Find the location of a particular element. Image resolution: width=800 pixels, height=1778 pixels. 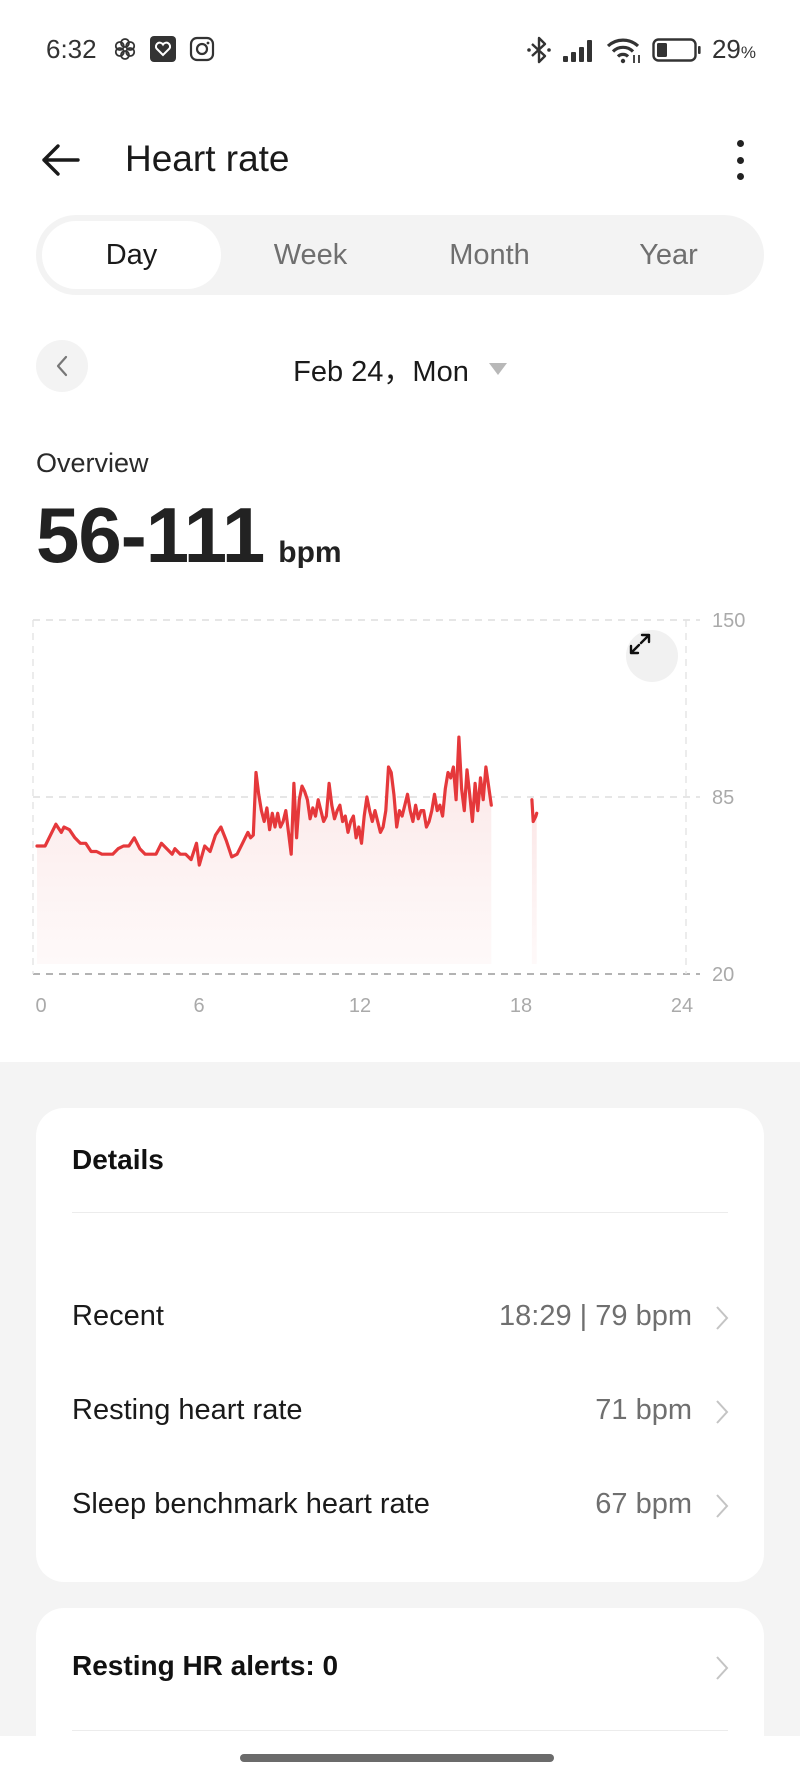

app-bar: Heart rate is located at coordinates (400, 160).